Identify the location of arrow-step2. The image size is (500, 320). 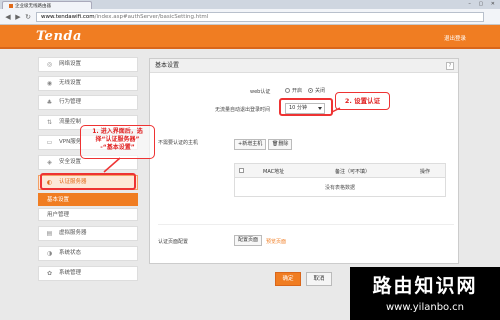
(336, 110).